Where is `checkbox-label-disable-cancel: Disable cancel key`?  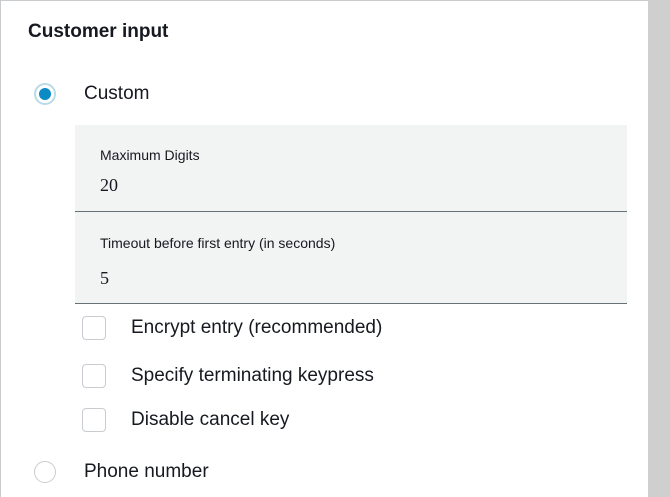
checkbox-label-disable-cancel: Disable cancel key is located at coordinates (210, 419).